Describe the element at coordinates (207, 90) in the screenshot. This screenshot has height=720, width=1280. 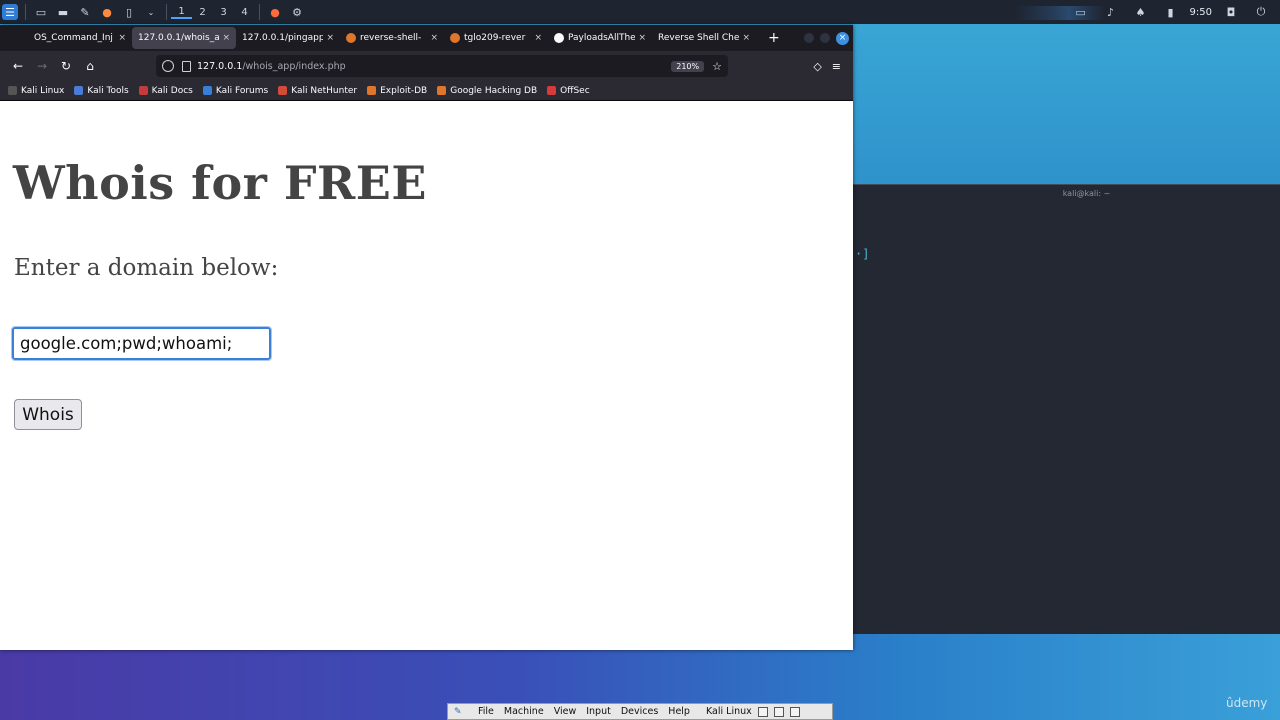
I see `forums-icon` at that location.